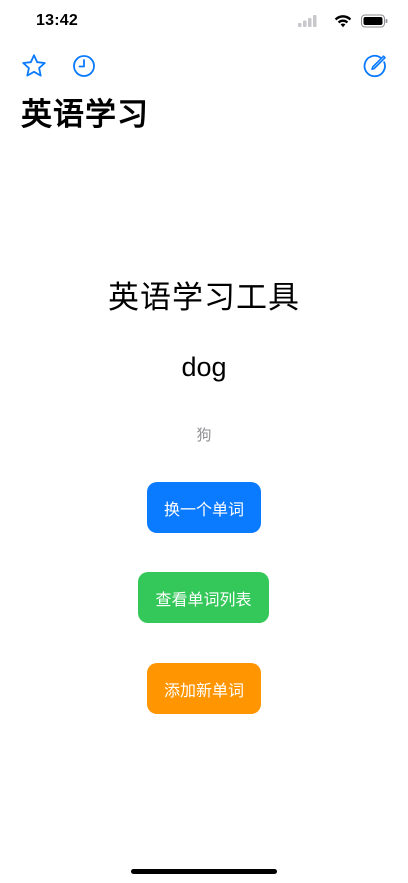 This screenshot has height=883, width=408. What do you see at coordinates (204, 298) in the screenshot?
I see `app-heading: 英语学习工具` at bounding box center [204, 298].